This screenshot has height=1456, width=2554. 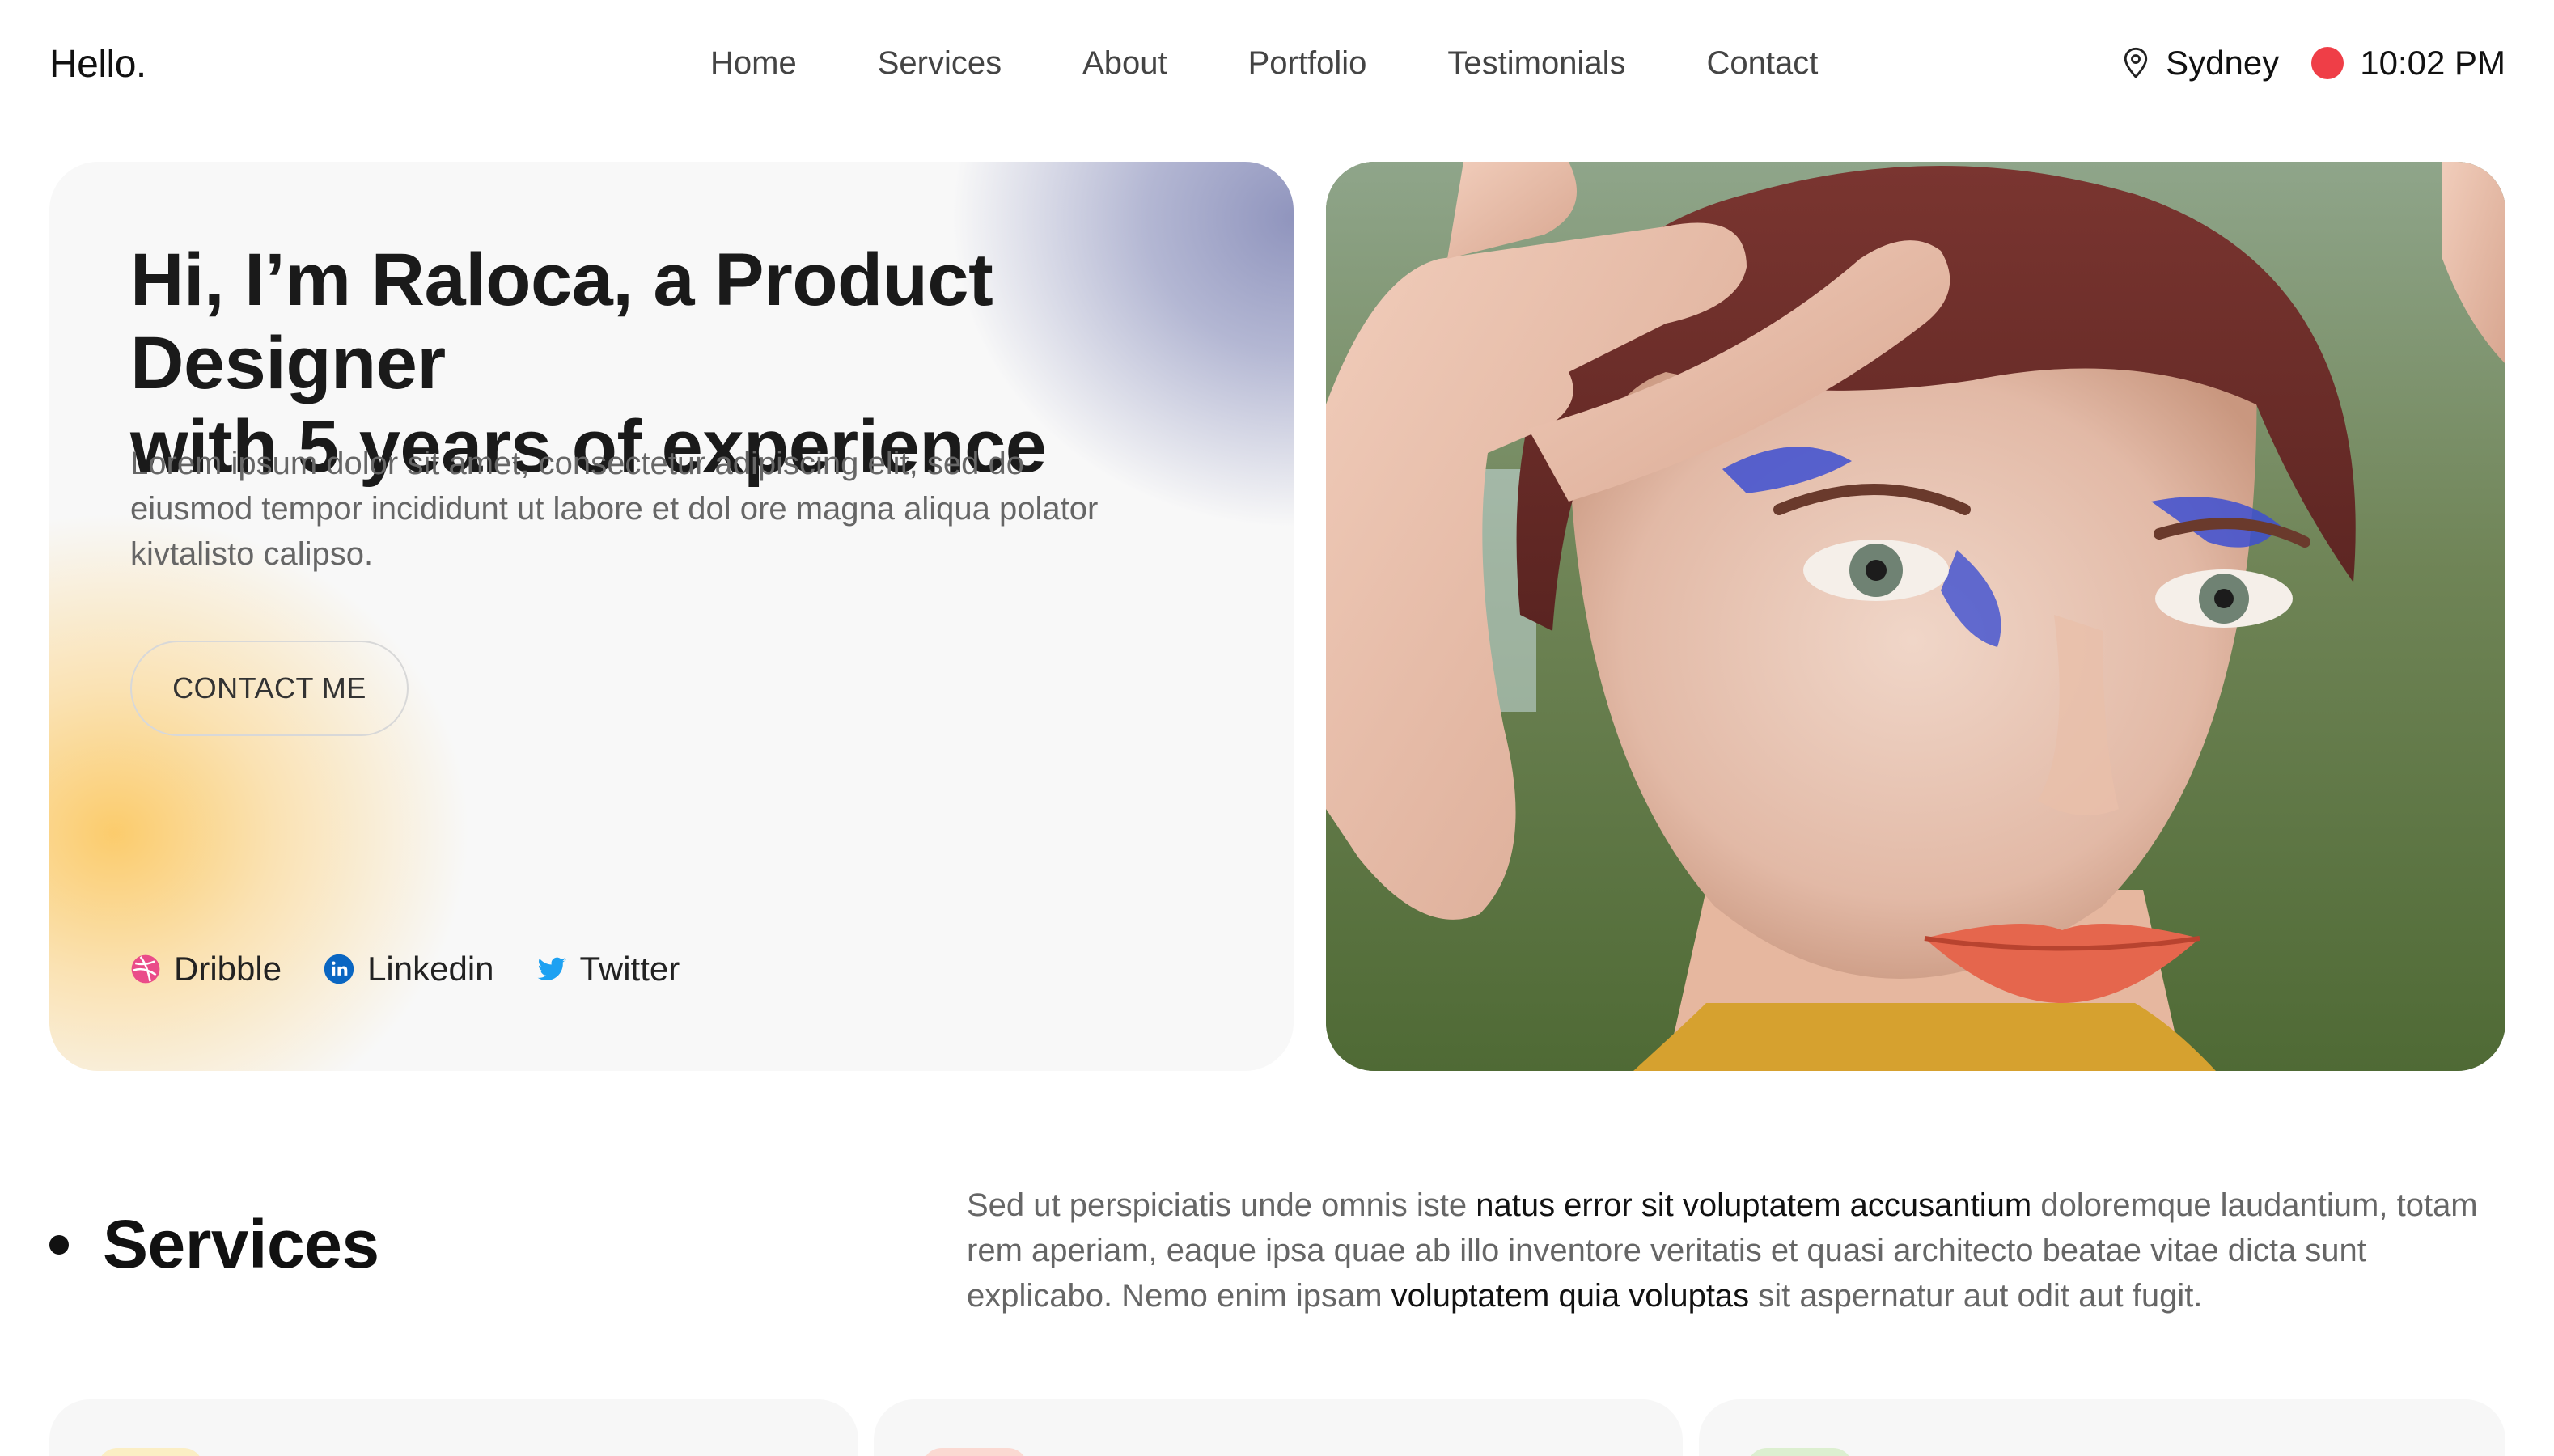 I want to click on social-dribbble: Dribble, so click(x=206, y=969).